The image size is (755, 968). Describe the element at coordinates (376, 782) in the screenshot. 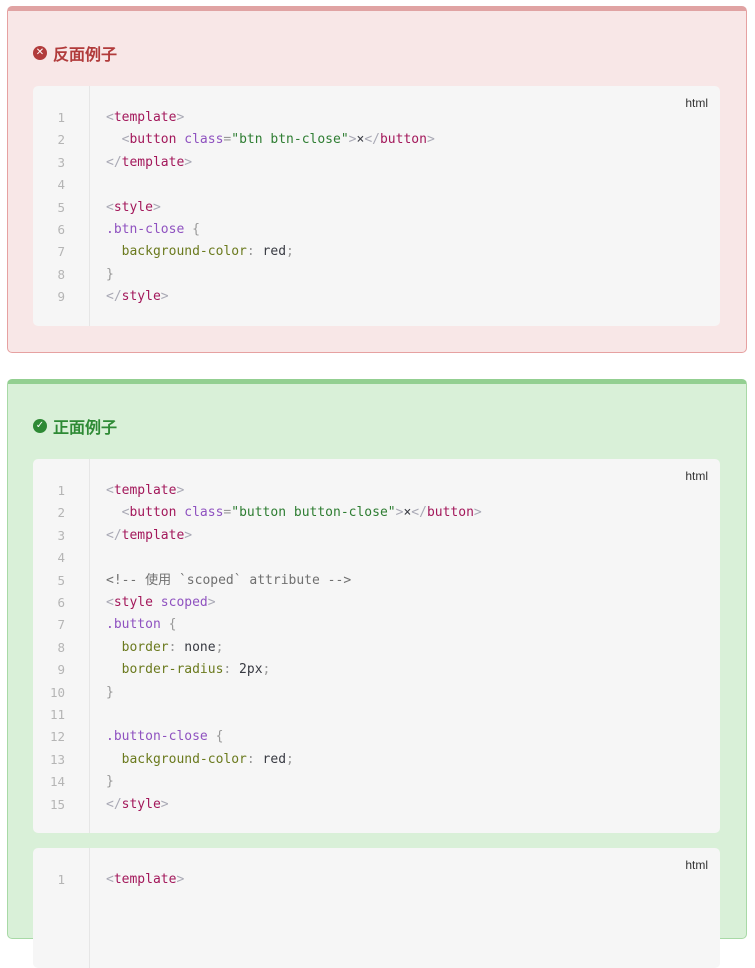

I see `code-line: 14}` at that location.